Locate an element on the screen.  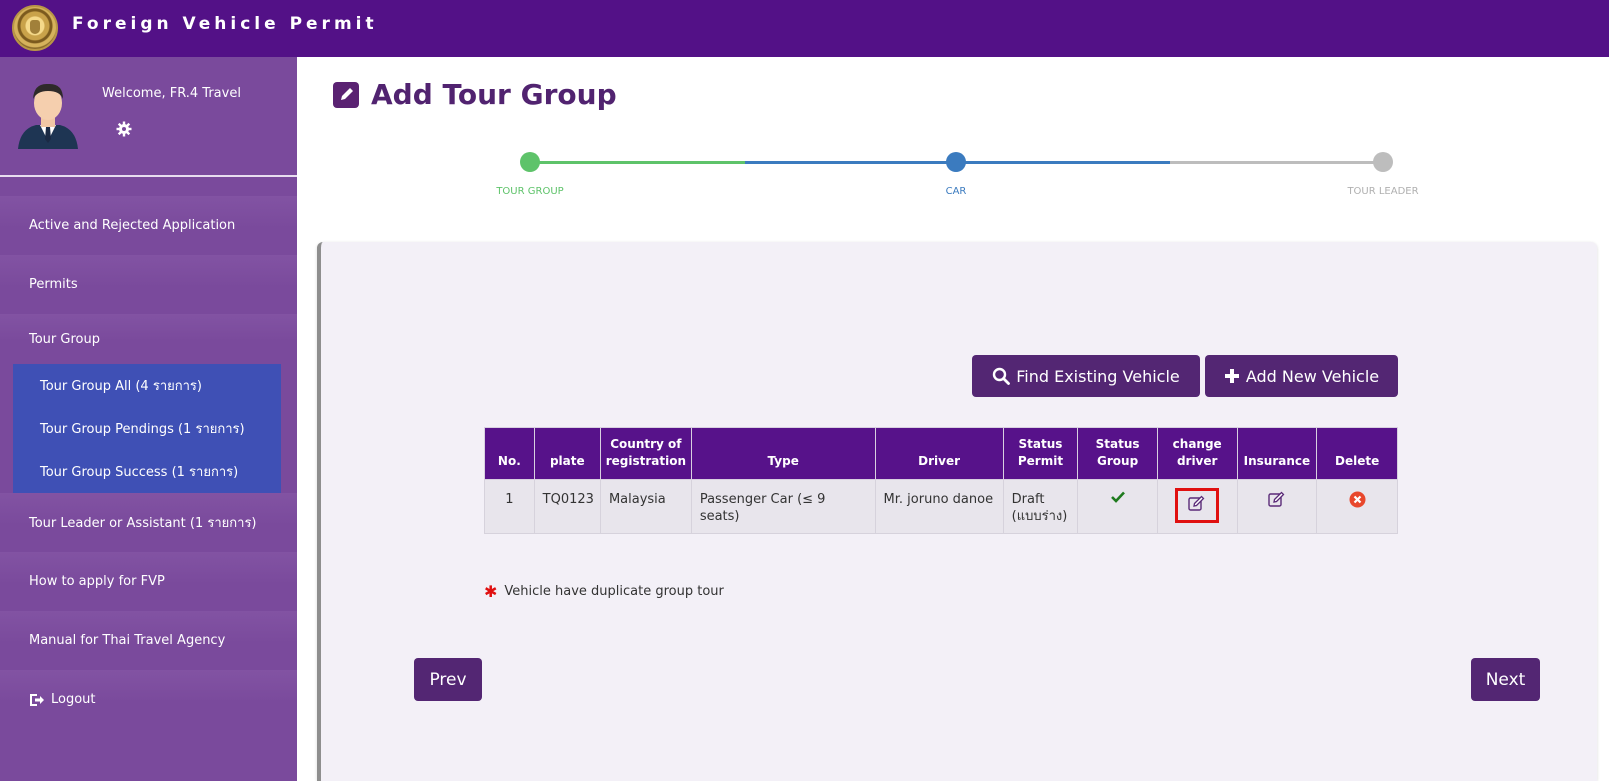
prev-button-label: Prev is located at coordinates (448, 679).